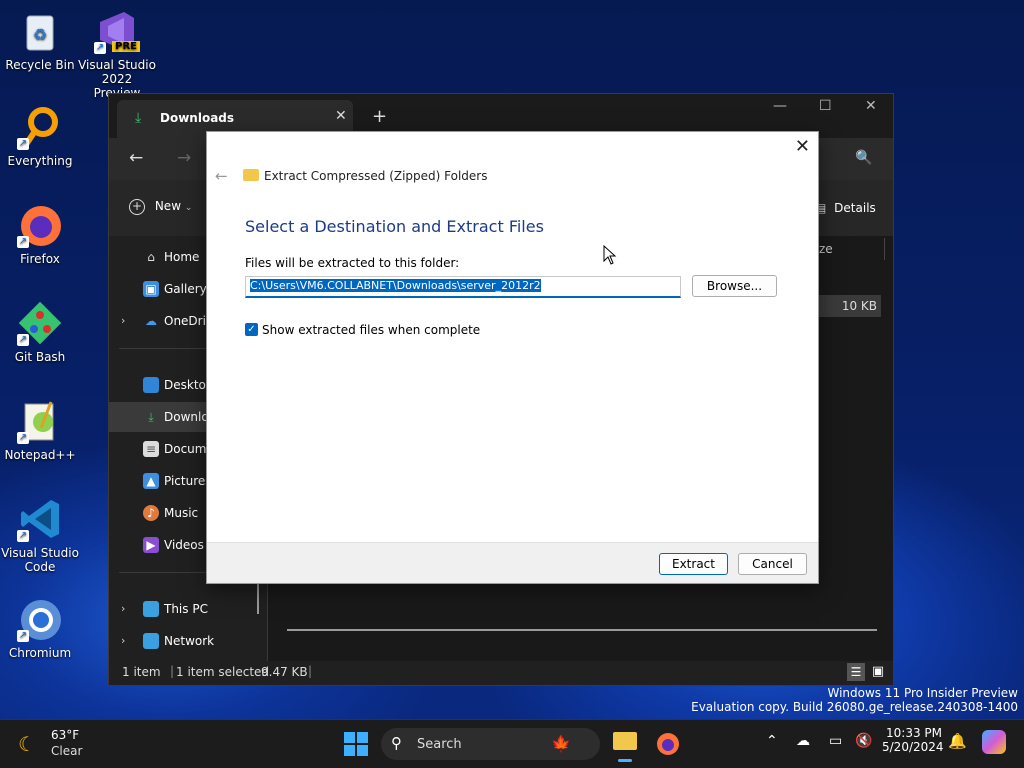  What do you see at coordinates (182, 257) in the screenshot?
I see `sidebar-item-label: Home` at bounding box center [182, 257].